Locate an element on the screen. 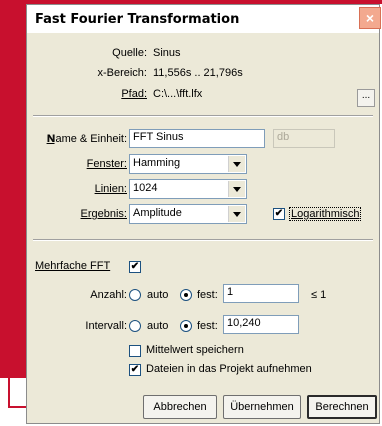 The image size is (382, 426). mittelwert-checkbox is located at coordinates (135, 351).